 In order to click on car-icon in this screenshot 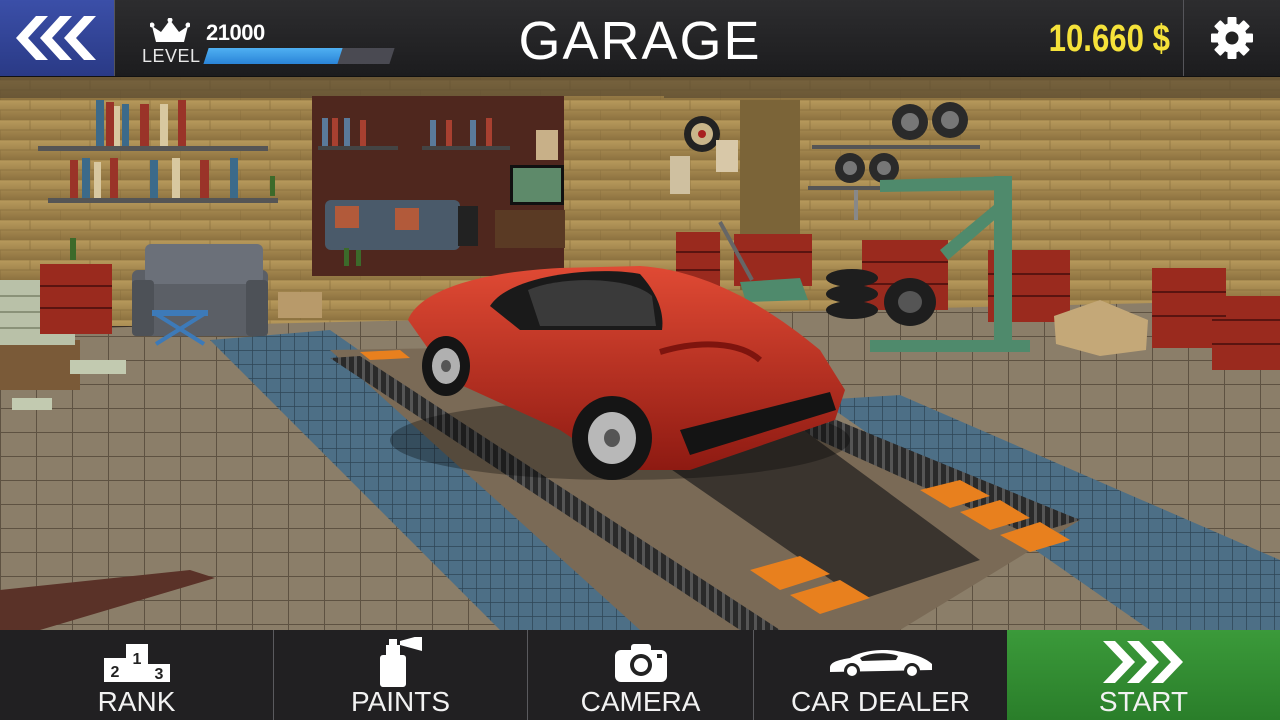, I will do `click(880, 664)`.